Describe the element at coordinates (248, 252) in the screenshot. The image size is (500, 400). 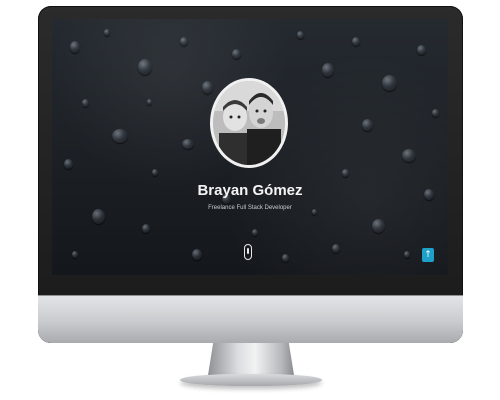
I see `mouse-scroll-icon` at that location.